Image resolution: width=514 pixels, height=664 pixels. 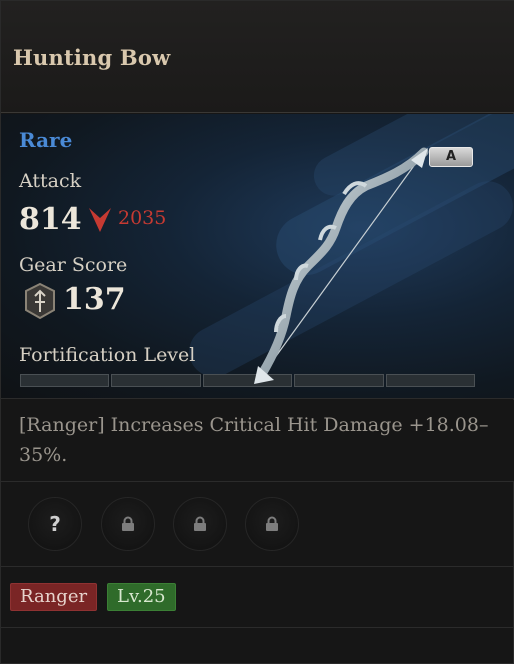 What do you see at coordinates (451, 157) in the screenshot?
I see `grade-badge: A` at bounding box center [451, 157].